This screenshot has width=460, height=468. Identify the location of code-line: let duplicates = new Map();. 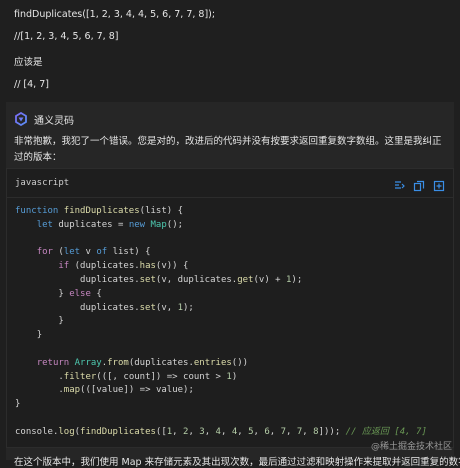
(221, 226).